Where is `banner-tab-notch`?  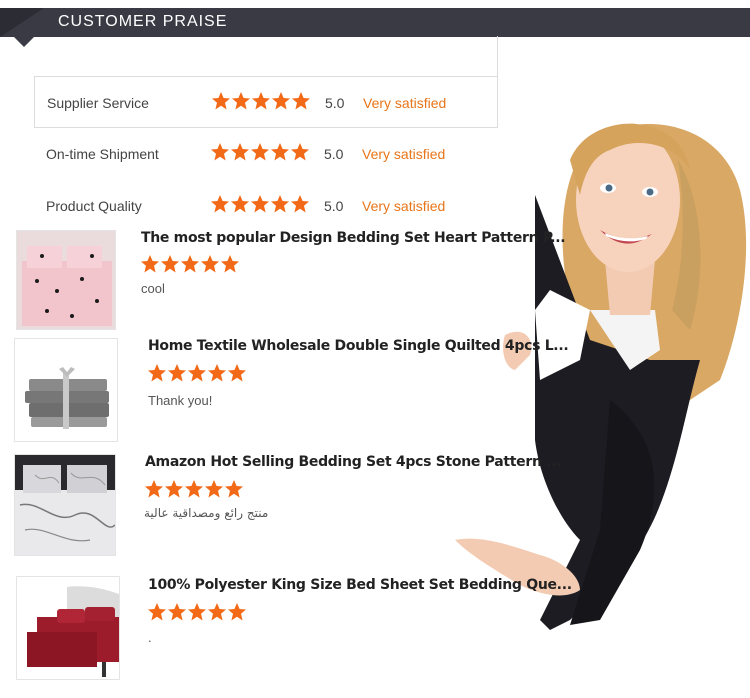 banner-tab-notch is located at coordinates (24, 42).